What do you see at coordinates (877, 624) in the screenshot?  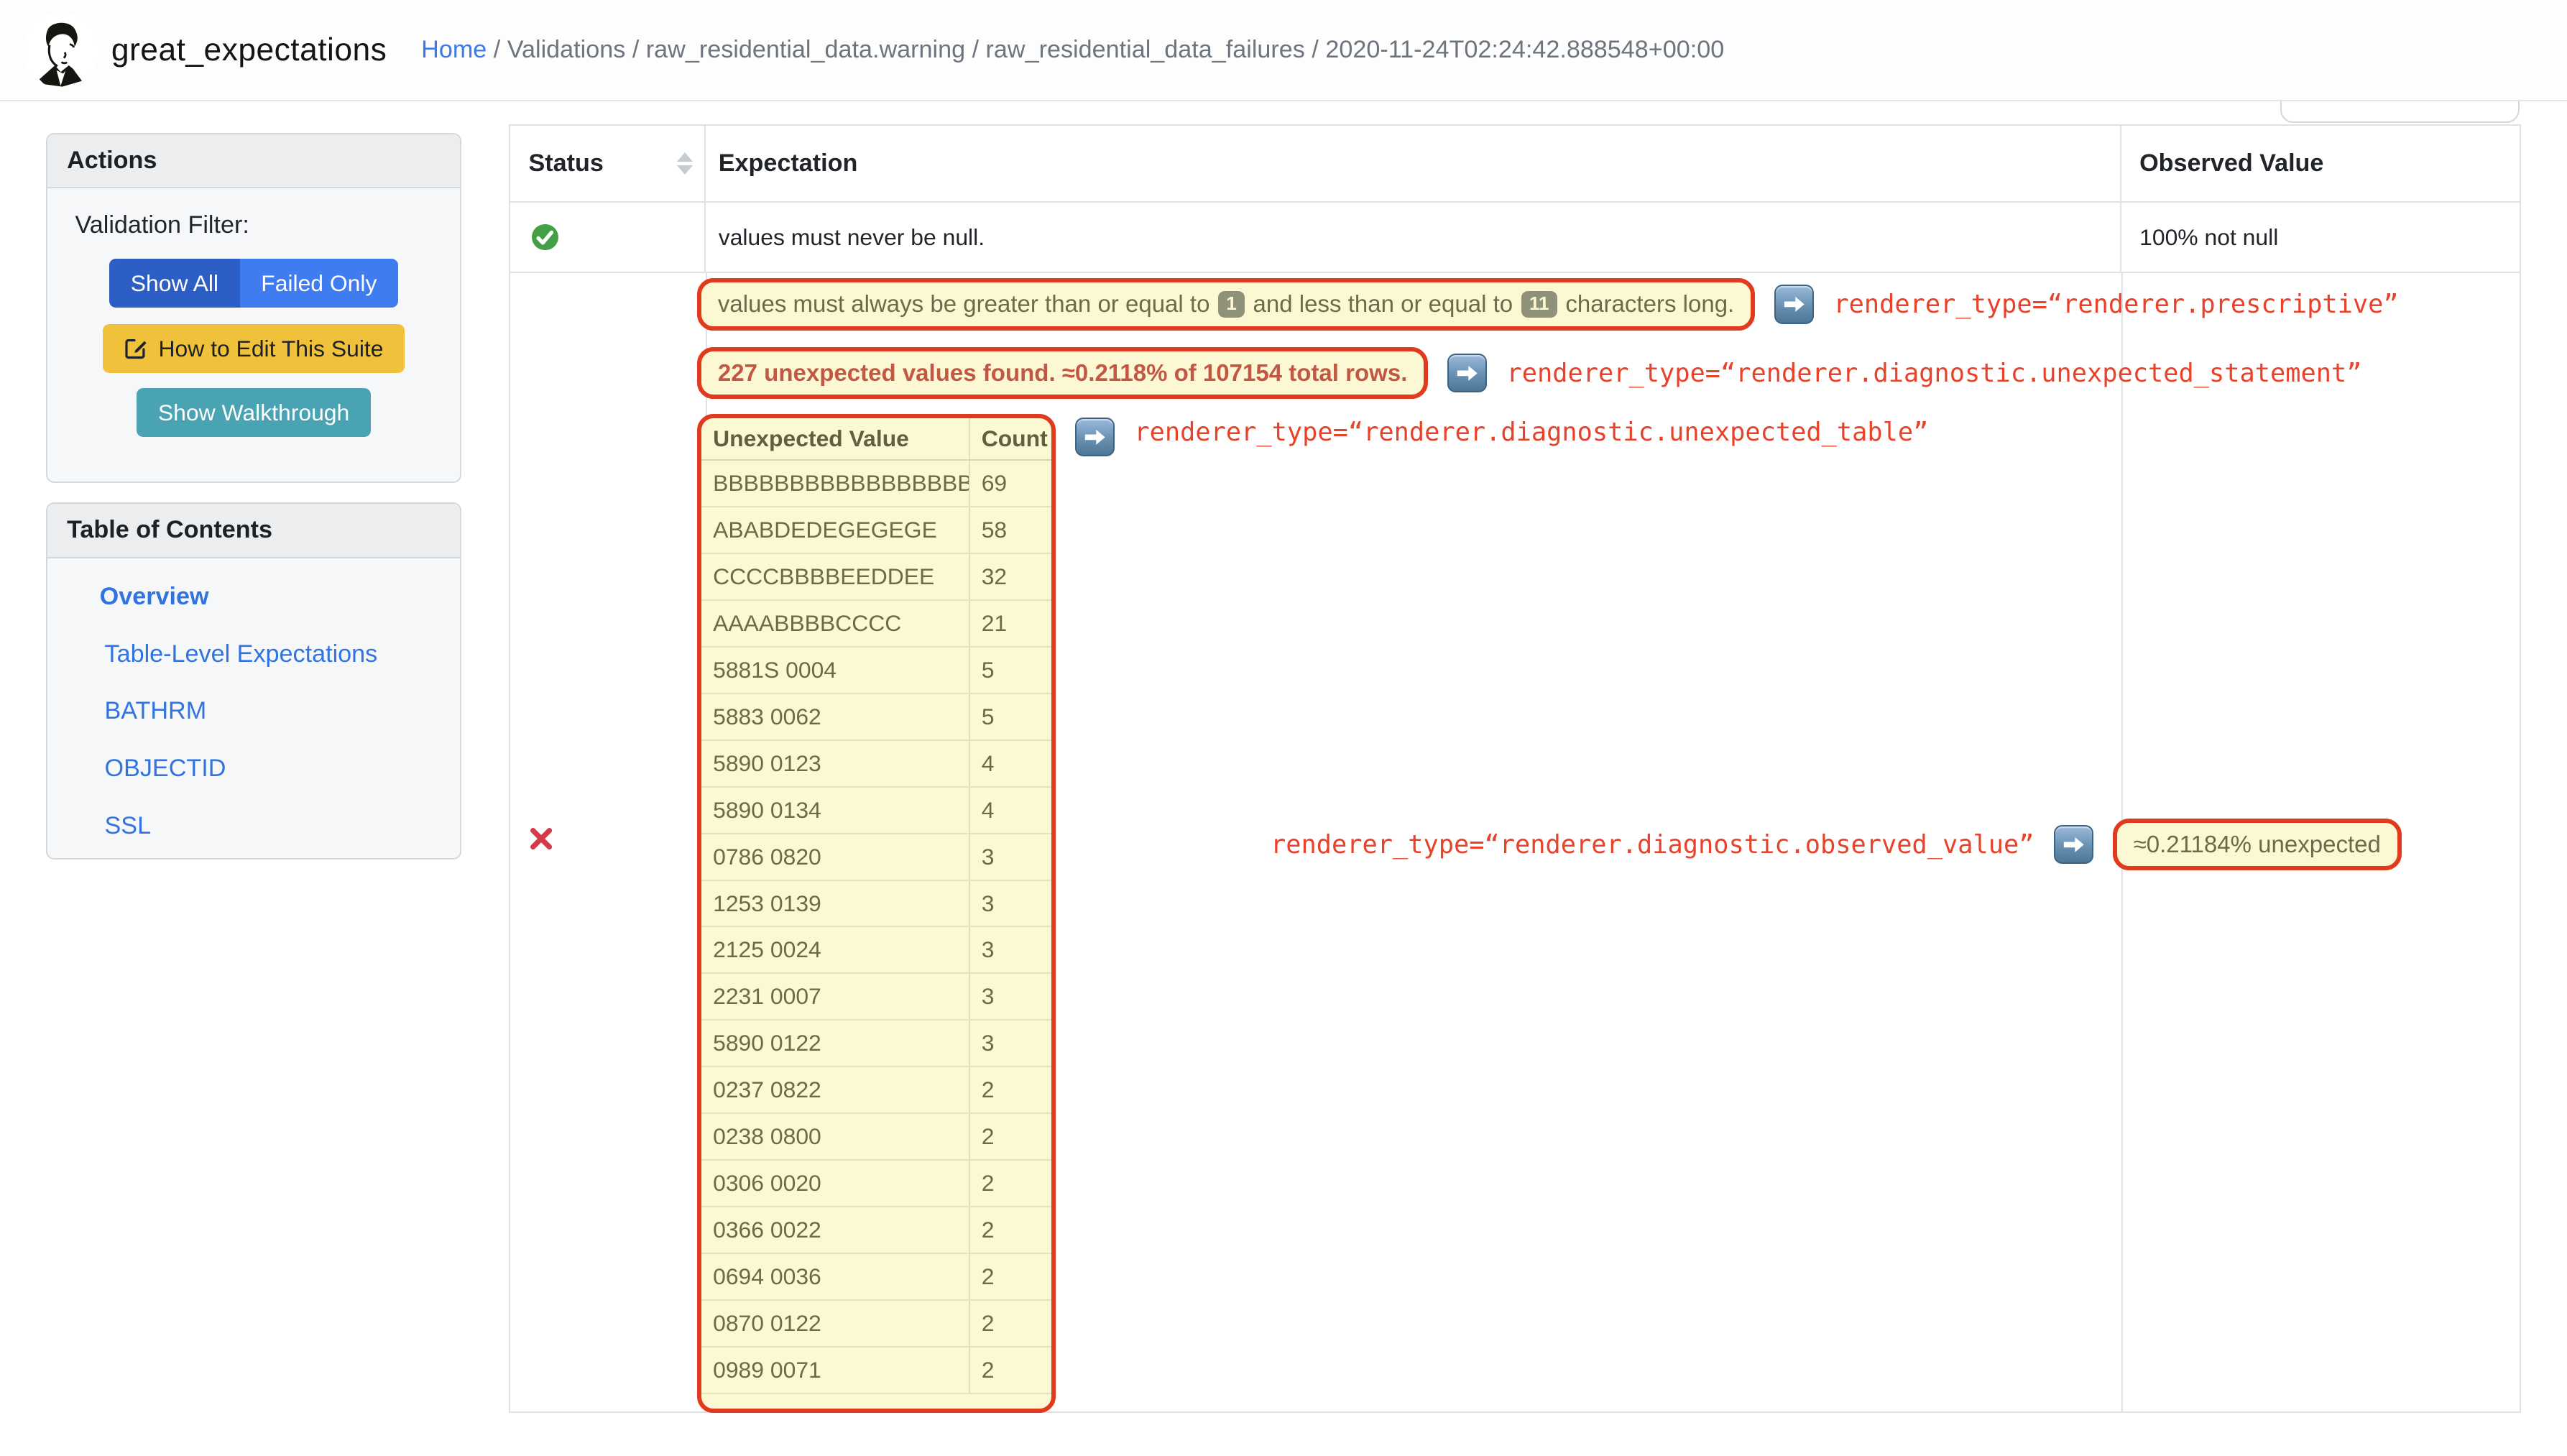 I see `unexpected-table-row: AAAABBBBCCCC 21` at bounding box center [877, 624].